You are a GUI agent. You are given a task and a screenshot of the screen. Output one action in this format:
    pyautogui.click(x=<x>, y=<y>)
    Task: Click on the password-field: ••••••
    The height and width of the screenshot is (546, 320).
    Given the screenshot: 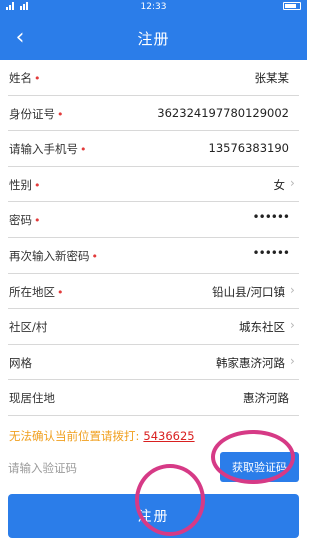 What is the action you would take?
    pyautogui.click(x=271, y=217)
    